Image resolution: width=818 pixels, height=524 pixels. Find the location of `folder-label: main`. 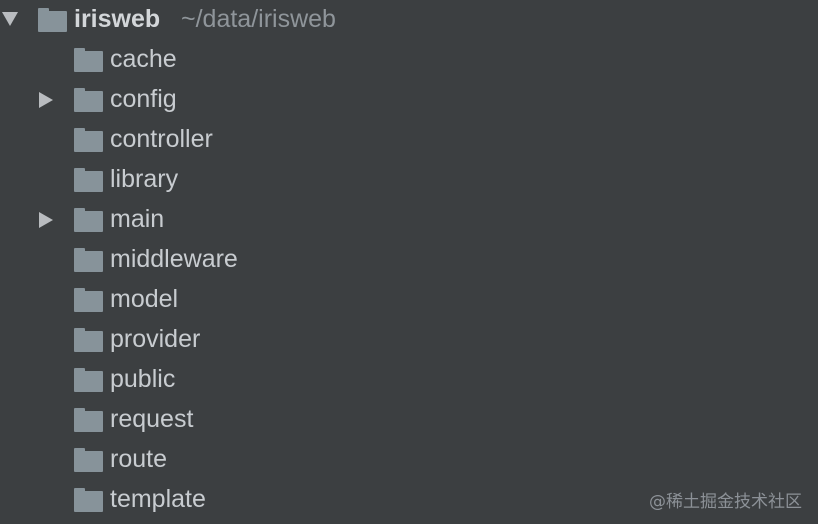

folder-label: main is located at coordinates (137, 219).